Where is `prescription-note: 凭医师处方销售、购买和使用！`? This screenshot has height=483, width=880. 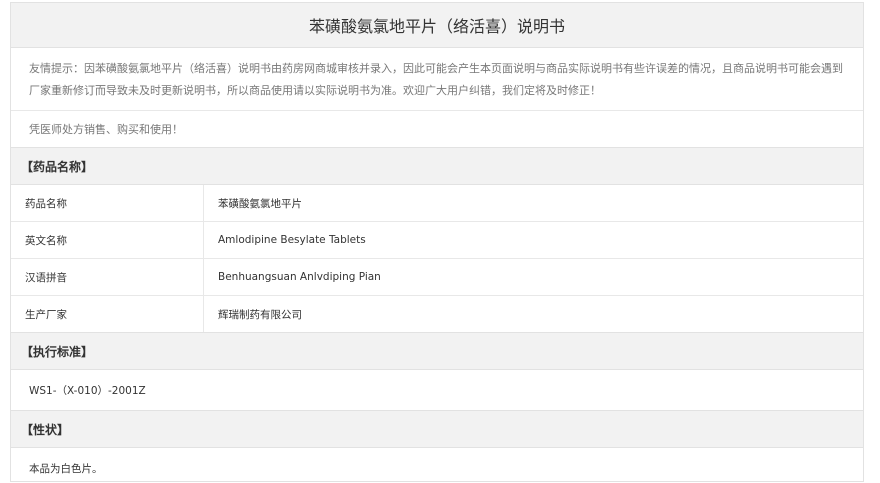
prescription-note: 凭医师处方销售、购买和使用！ is located at coordinates (437, 129).